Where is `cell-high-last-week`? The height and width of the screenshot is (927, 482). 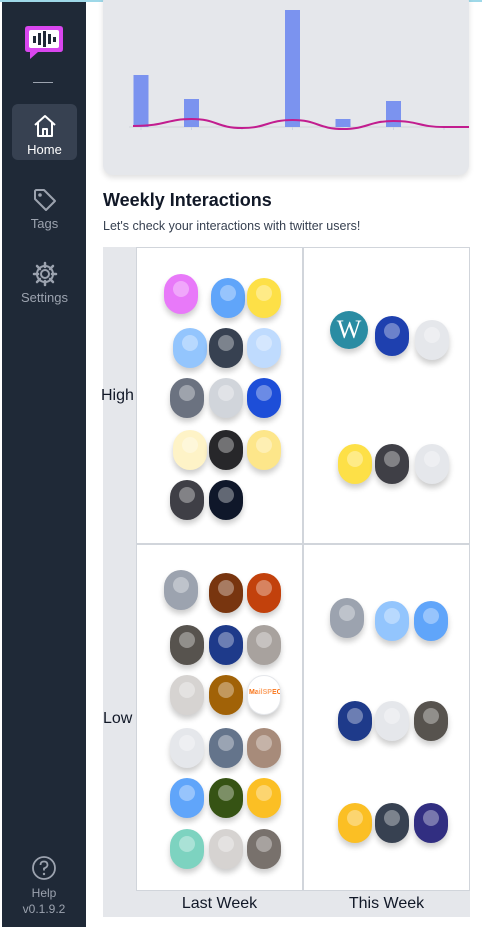
cell-high-last-week is located at coordinates (219, 395).